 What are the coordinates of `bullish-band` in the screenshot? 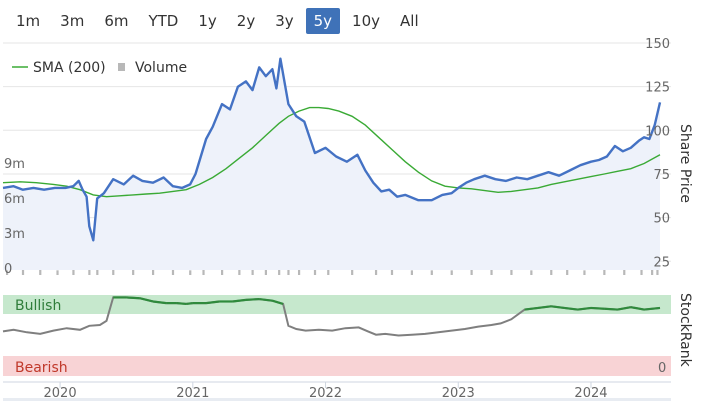 It's located at (337, 304).